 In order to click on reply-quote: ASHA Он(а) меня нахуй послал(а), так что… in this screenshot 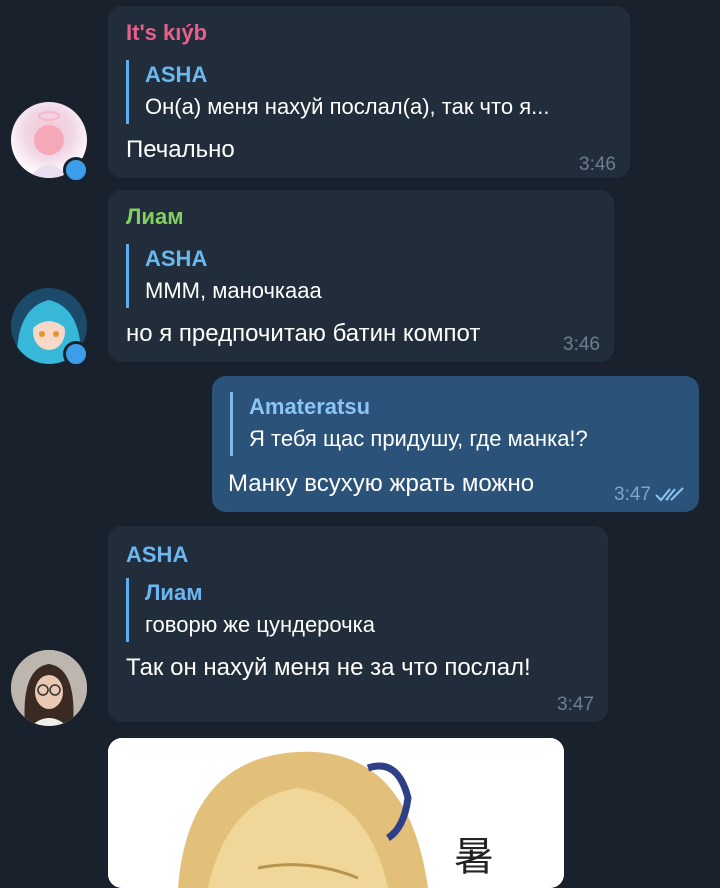, I will do `click(372, 92)`.